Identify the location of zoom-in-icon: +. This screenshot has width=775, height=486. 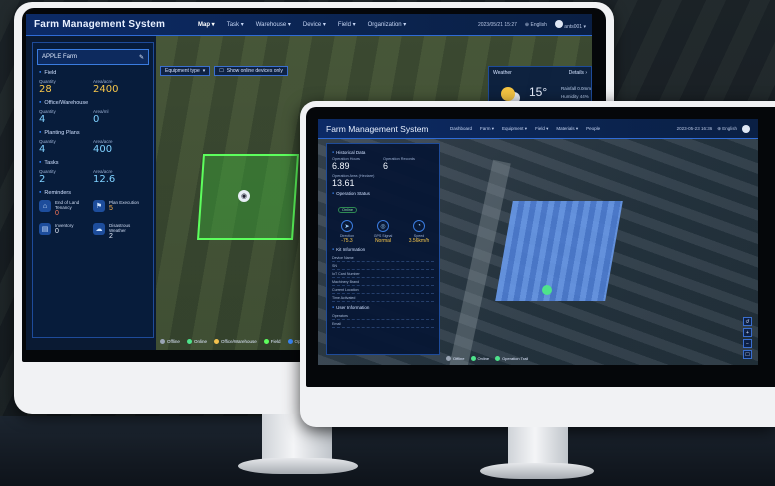
(747, 332).